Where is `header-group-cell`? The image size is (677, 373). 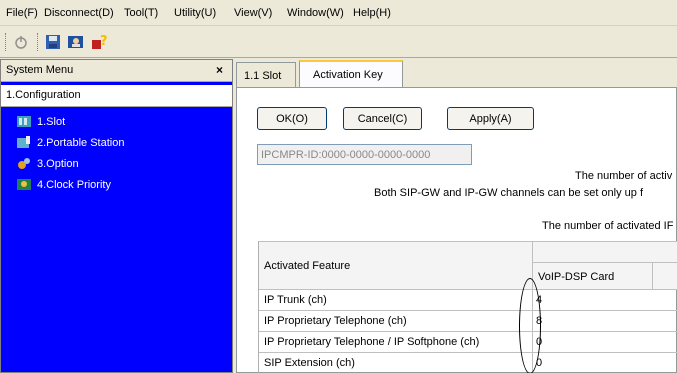 header-group-cell is located at coordinates (605, 252).